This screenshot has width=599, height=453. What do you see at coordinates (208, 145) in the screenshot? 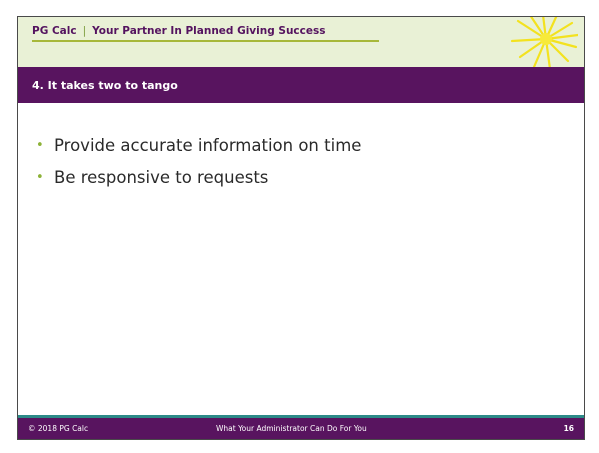
I see `bullet-text: Provide accurate information on time` at bounding box center [208, 145].